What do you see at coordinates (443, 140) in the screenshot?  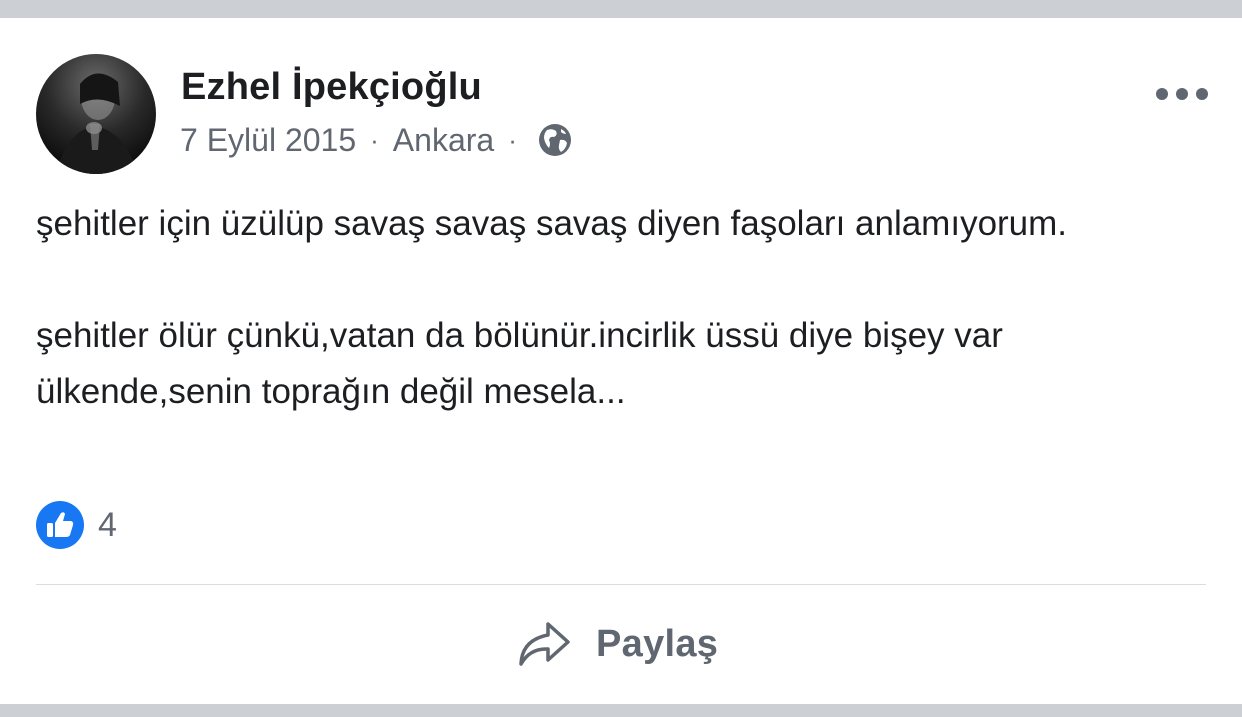 I see `post-location: Ankara` at bounding box center [443, 140].